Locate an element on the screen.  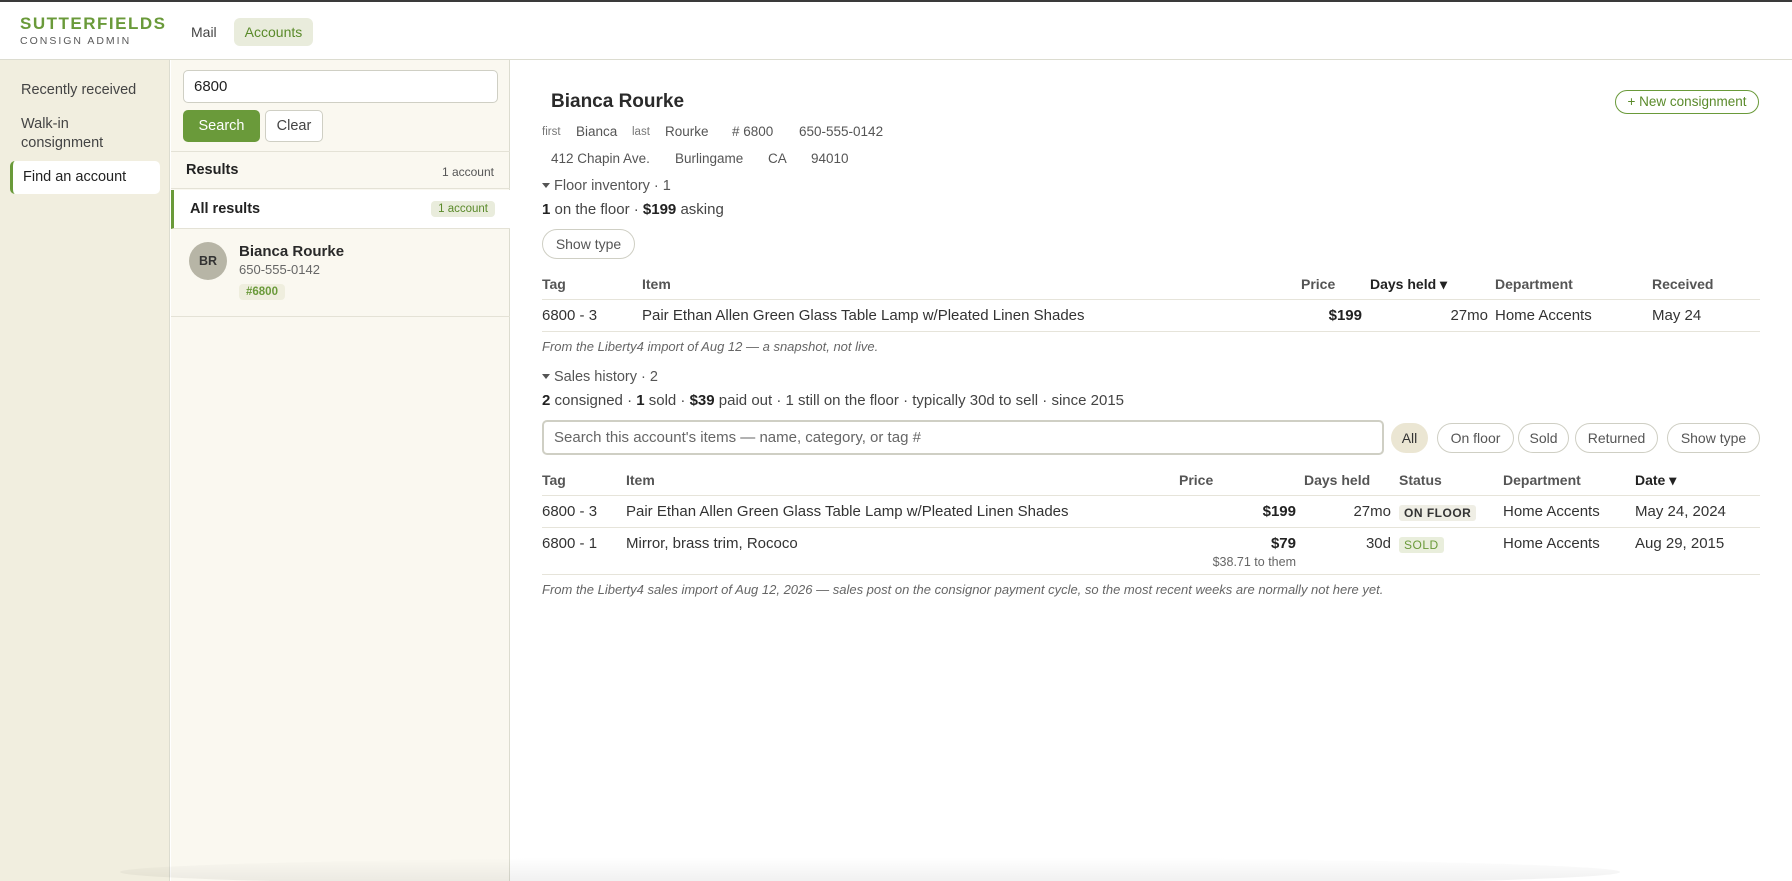
nav-accounts: Accounts is located at coordinates (273, 32).